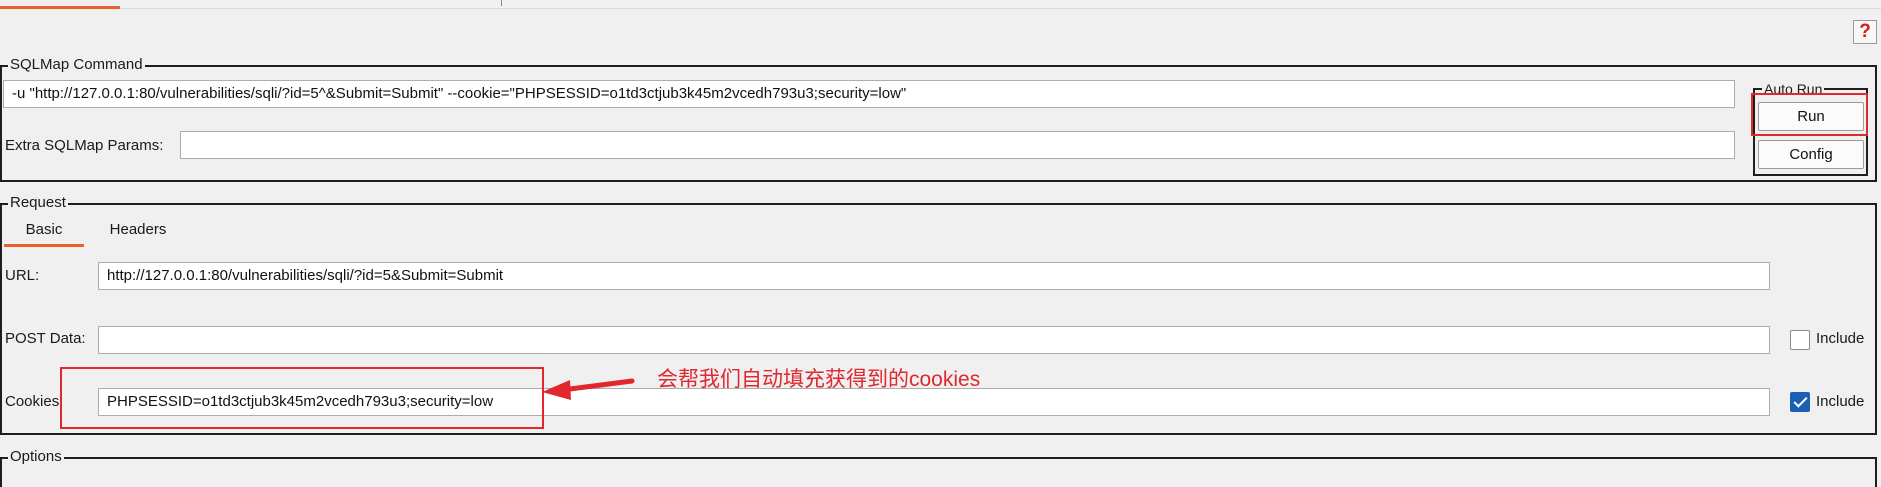 The image size is (1881, 487). I want to click on post-include-label: Include, so click(1840, 338).